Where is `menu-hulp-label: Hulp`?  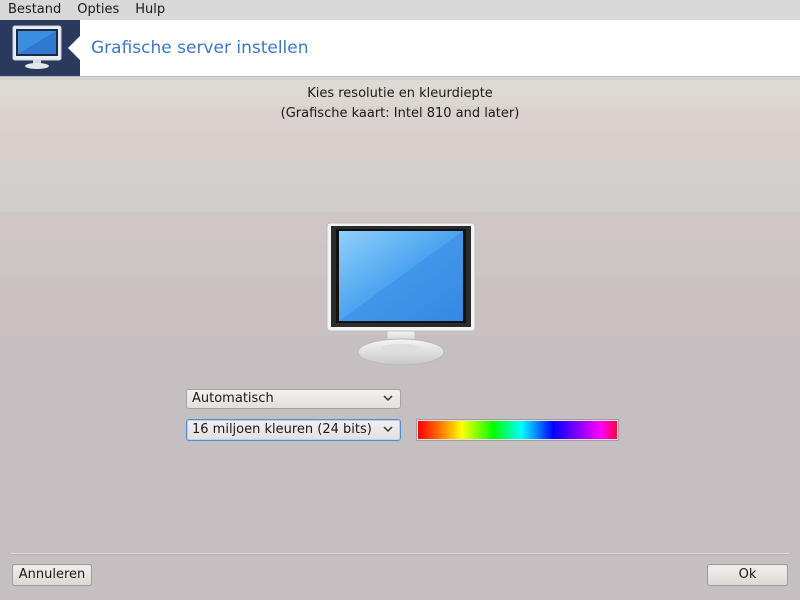 menu-hulp-label: Hulp is located at coordinates (150, 9).